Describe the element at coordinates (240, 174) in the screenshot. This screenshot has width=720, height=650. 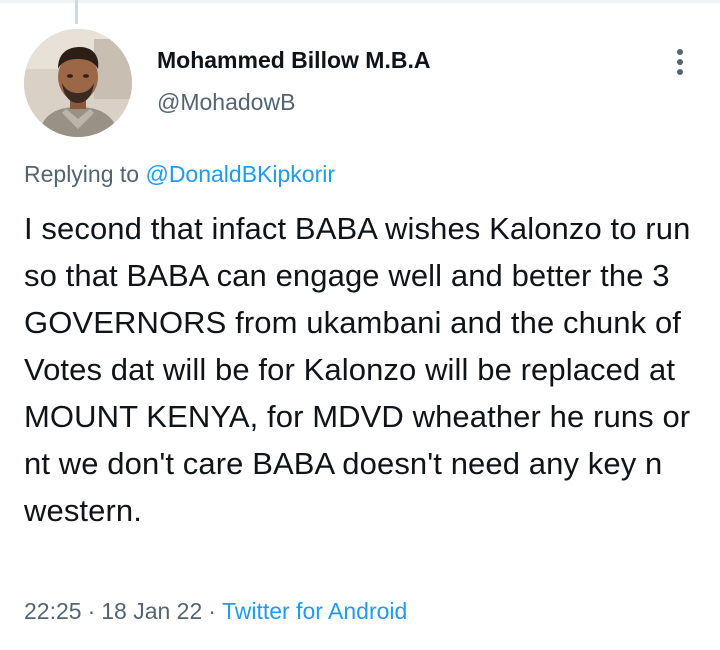
I see `replying-to-handle-link: @DonaldBKipkorir` at that location.